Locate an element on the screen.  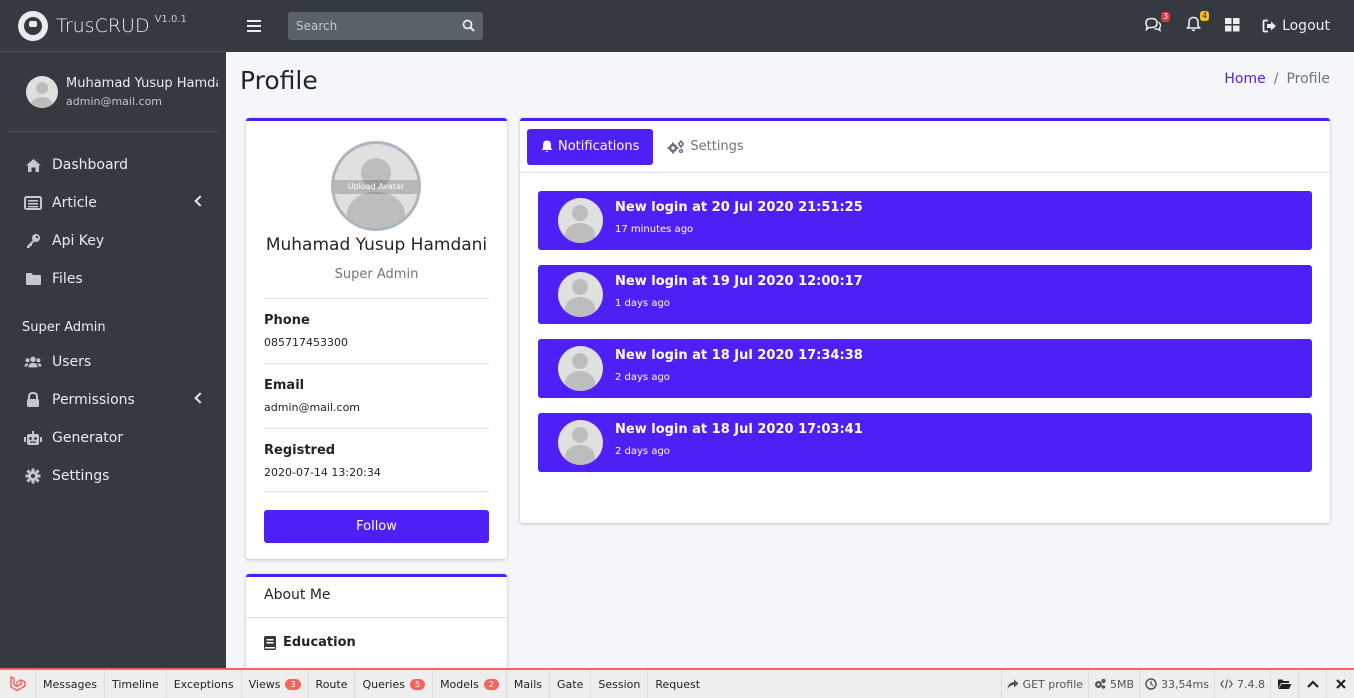
time-value: 33,54ms is located at coordinates (1185, 684).